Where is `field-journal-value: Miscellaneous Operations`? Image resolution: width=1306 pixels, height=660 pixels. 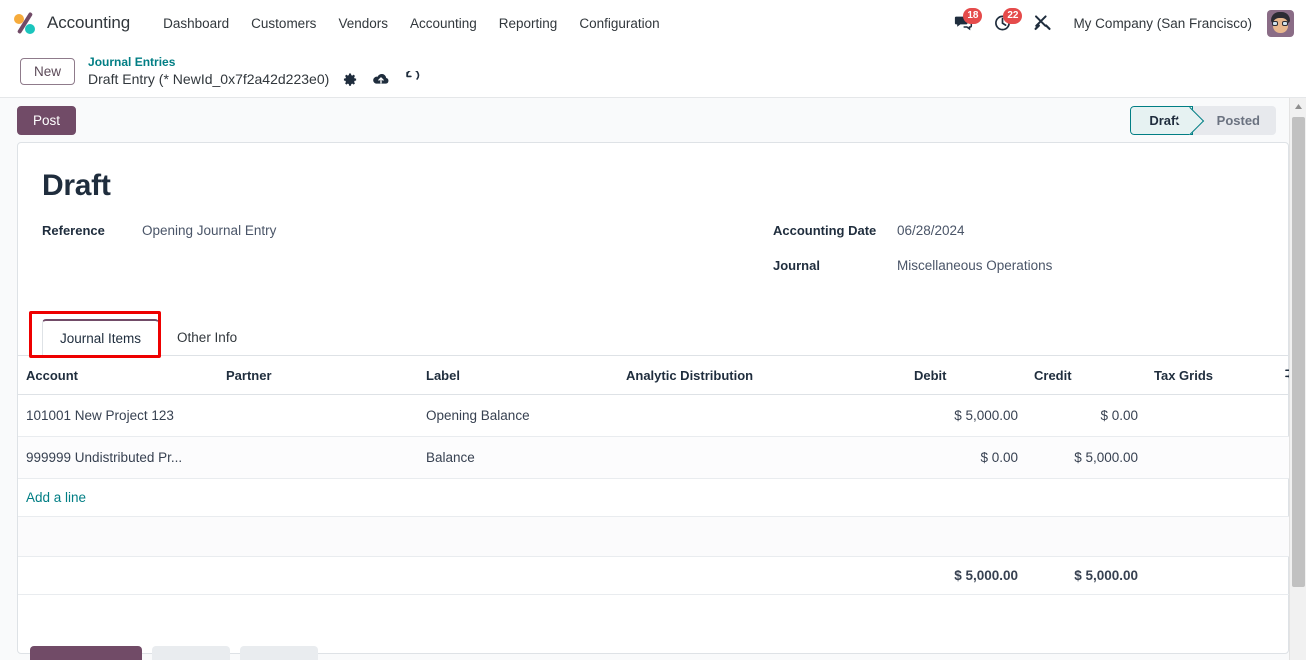
field-journal-value: Miscellaneous Operations is located at coordinates (974, 265).